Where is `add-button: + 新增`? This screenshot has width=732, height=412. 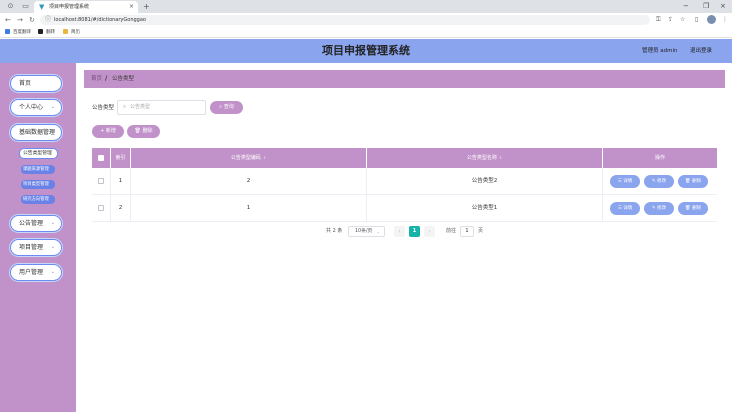 add-button: + 新增 is located at coordinates (108, 131).